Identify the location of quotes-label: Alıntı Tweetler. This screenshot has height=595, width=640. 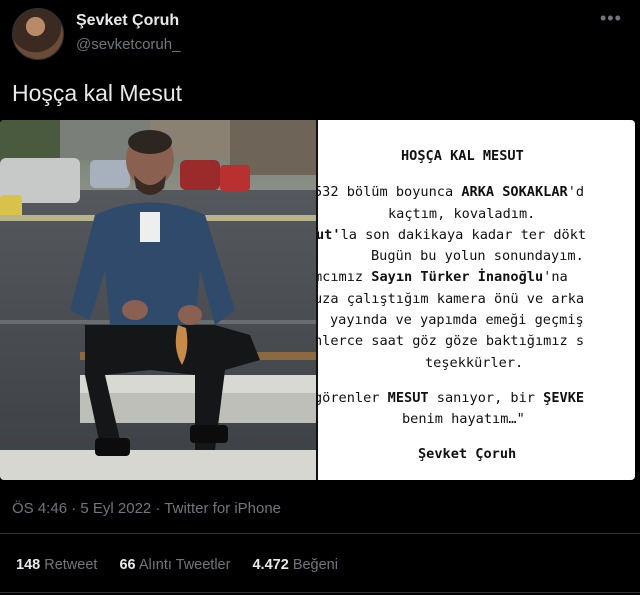
(184, 565).